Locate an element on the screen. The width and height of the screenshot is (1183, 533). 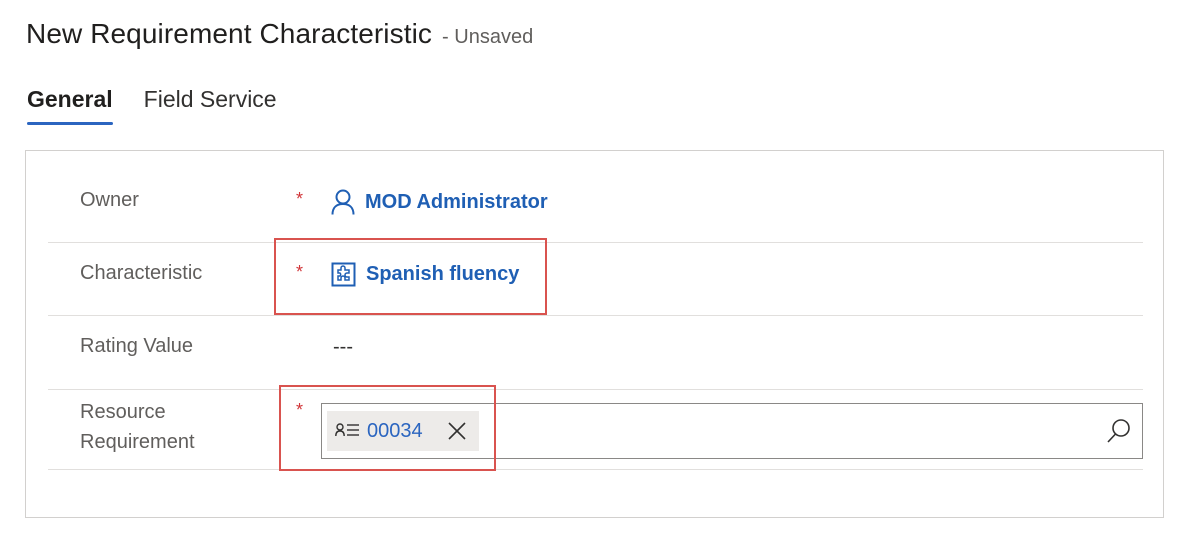
page-header: New Requirement Characteristic - Unsaved is located at coordinates (279, 34).